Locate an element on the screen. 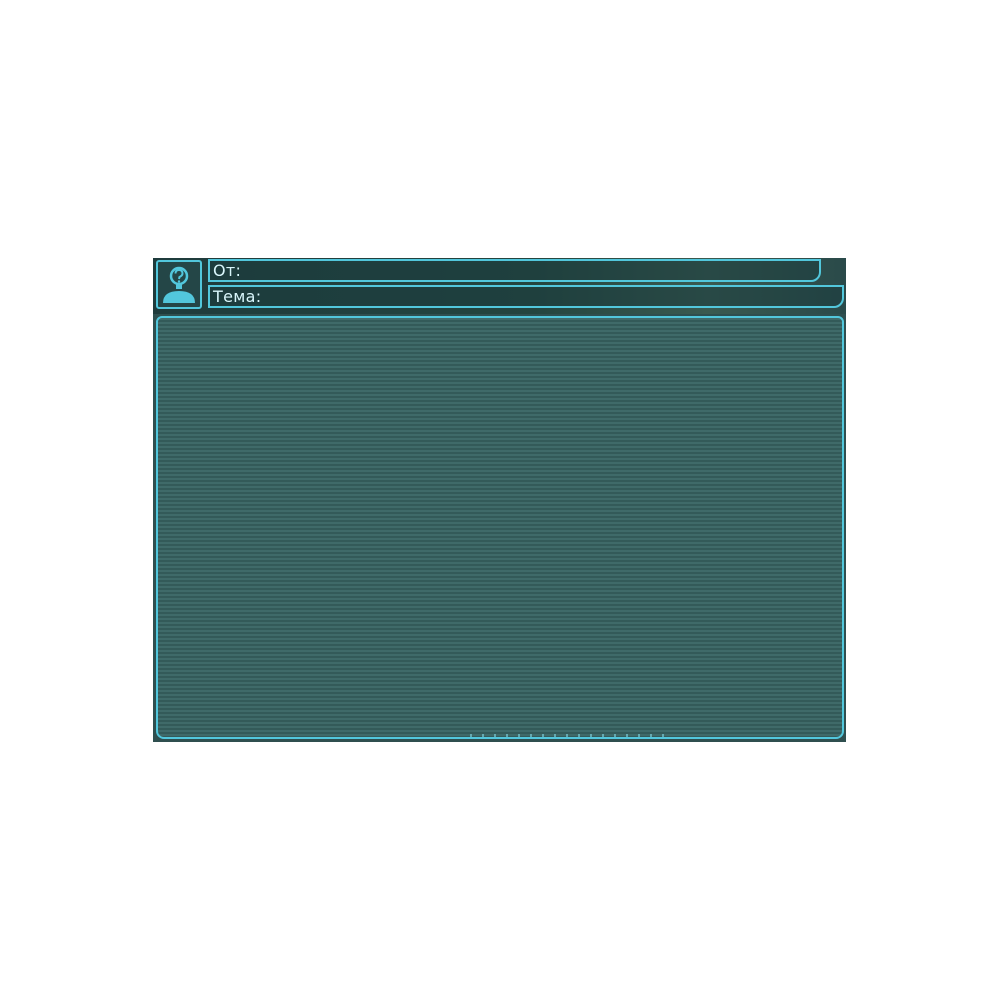 This screenshot has height=1000, width=1000. panel-bottom-ticks is located at coordinates (570, 735).